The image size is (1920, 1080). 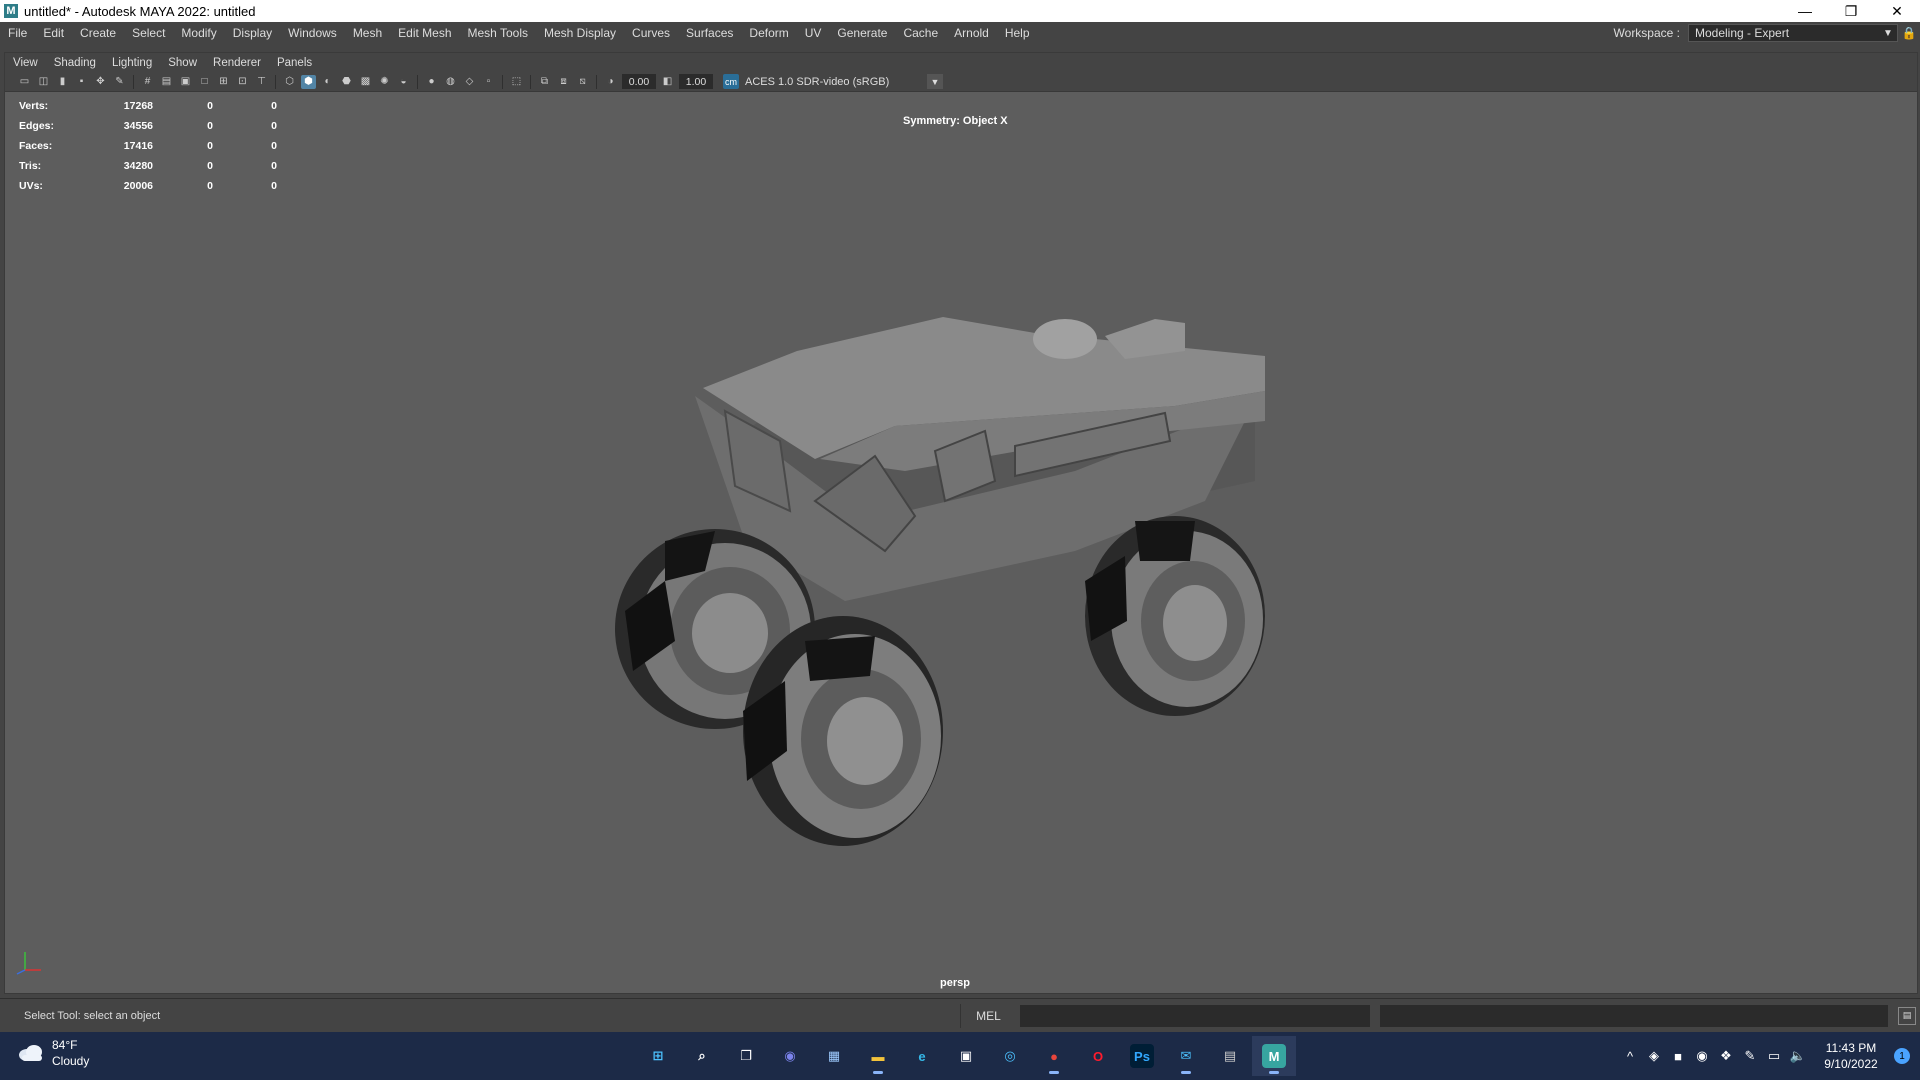 I want to click on xray-components-icon: ⧅, so click(x=582, y=82).